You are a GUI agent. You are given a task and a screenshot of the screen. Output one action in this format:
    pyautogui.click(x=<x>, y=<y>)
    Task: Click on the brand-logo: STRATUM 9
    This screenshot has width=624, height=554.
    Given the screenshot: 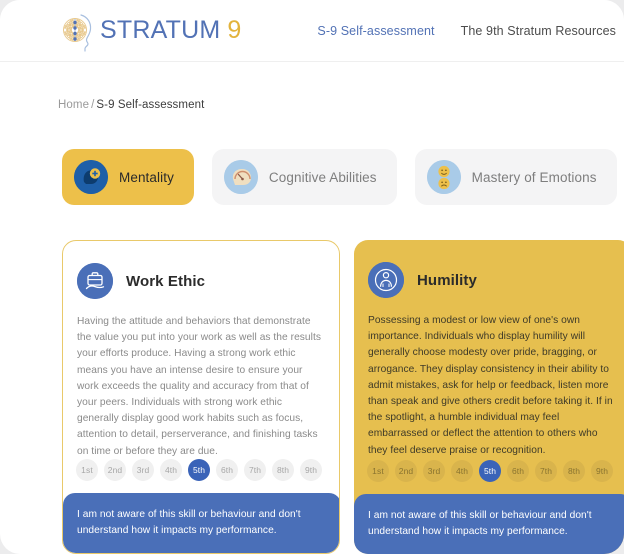 What is the action you would take?
    pyautogui.click(x=149, y=31)
    